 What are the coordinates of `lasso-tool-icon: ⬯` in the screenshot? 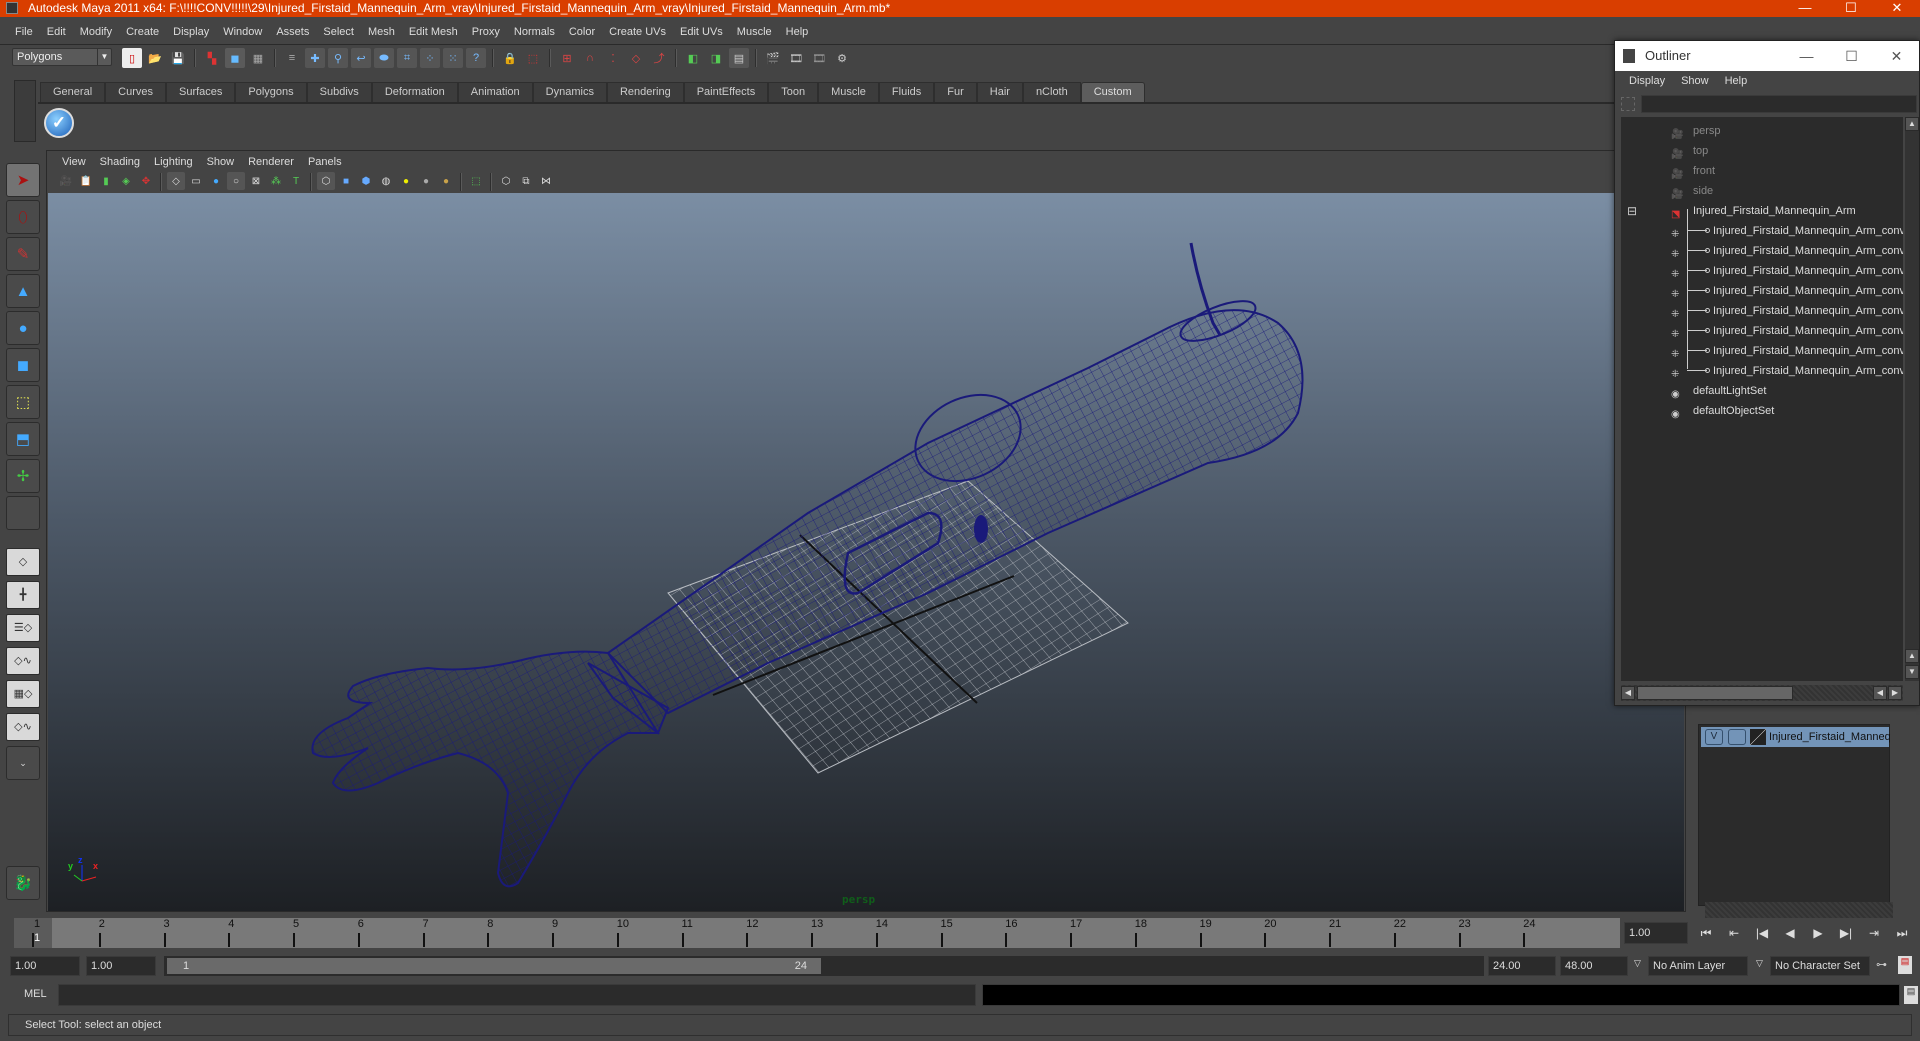 It's located at (23, 217).